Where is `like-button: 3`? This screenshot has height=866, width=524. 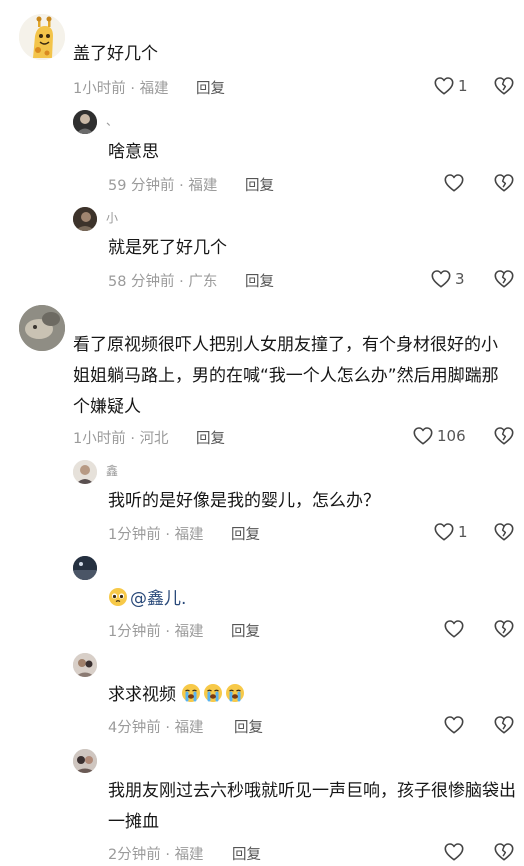
like-button: 3 is located at coordinates (447, 279).